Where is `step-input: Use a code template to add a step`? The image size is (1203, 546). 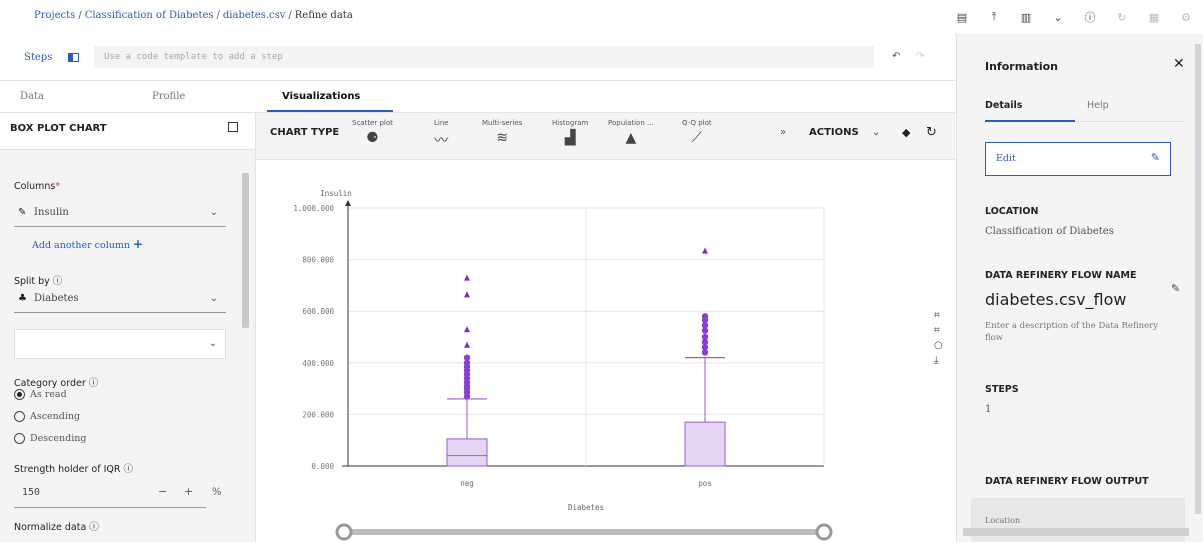 step-input: Use a code template to add a step is located at coordinates (484, 57).